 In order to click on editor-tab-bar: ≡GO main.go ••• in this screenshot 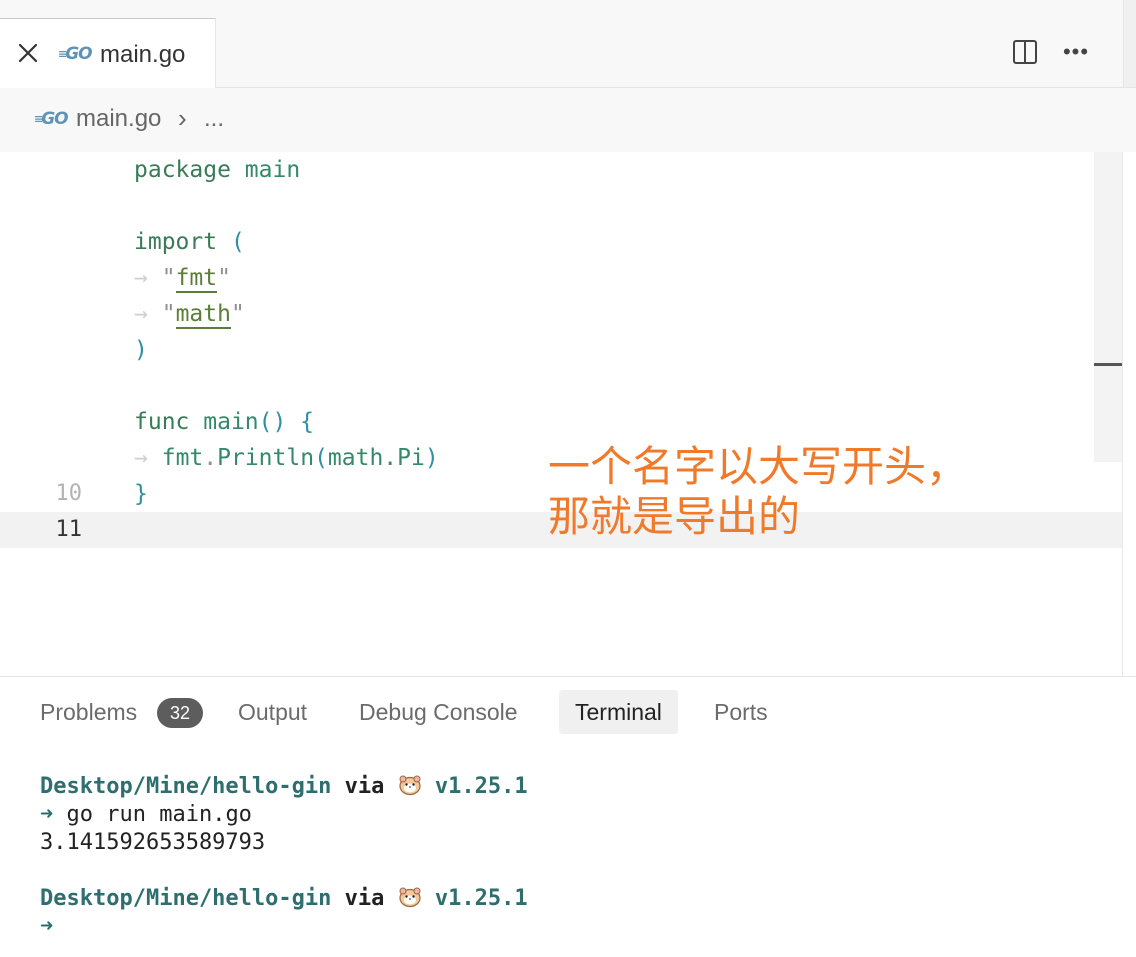, I will do `click(568, 44)`.